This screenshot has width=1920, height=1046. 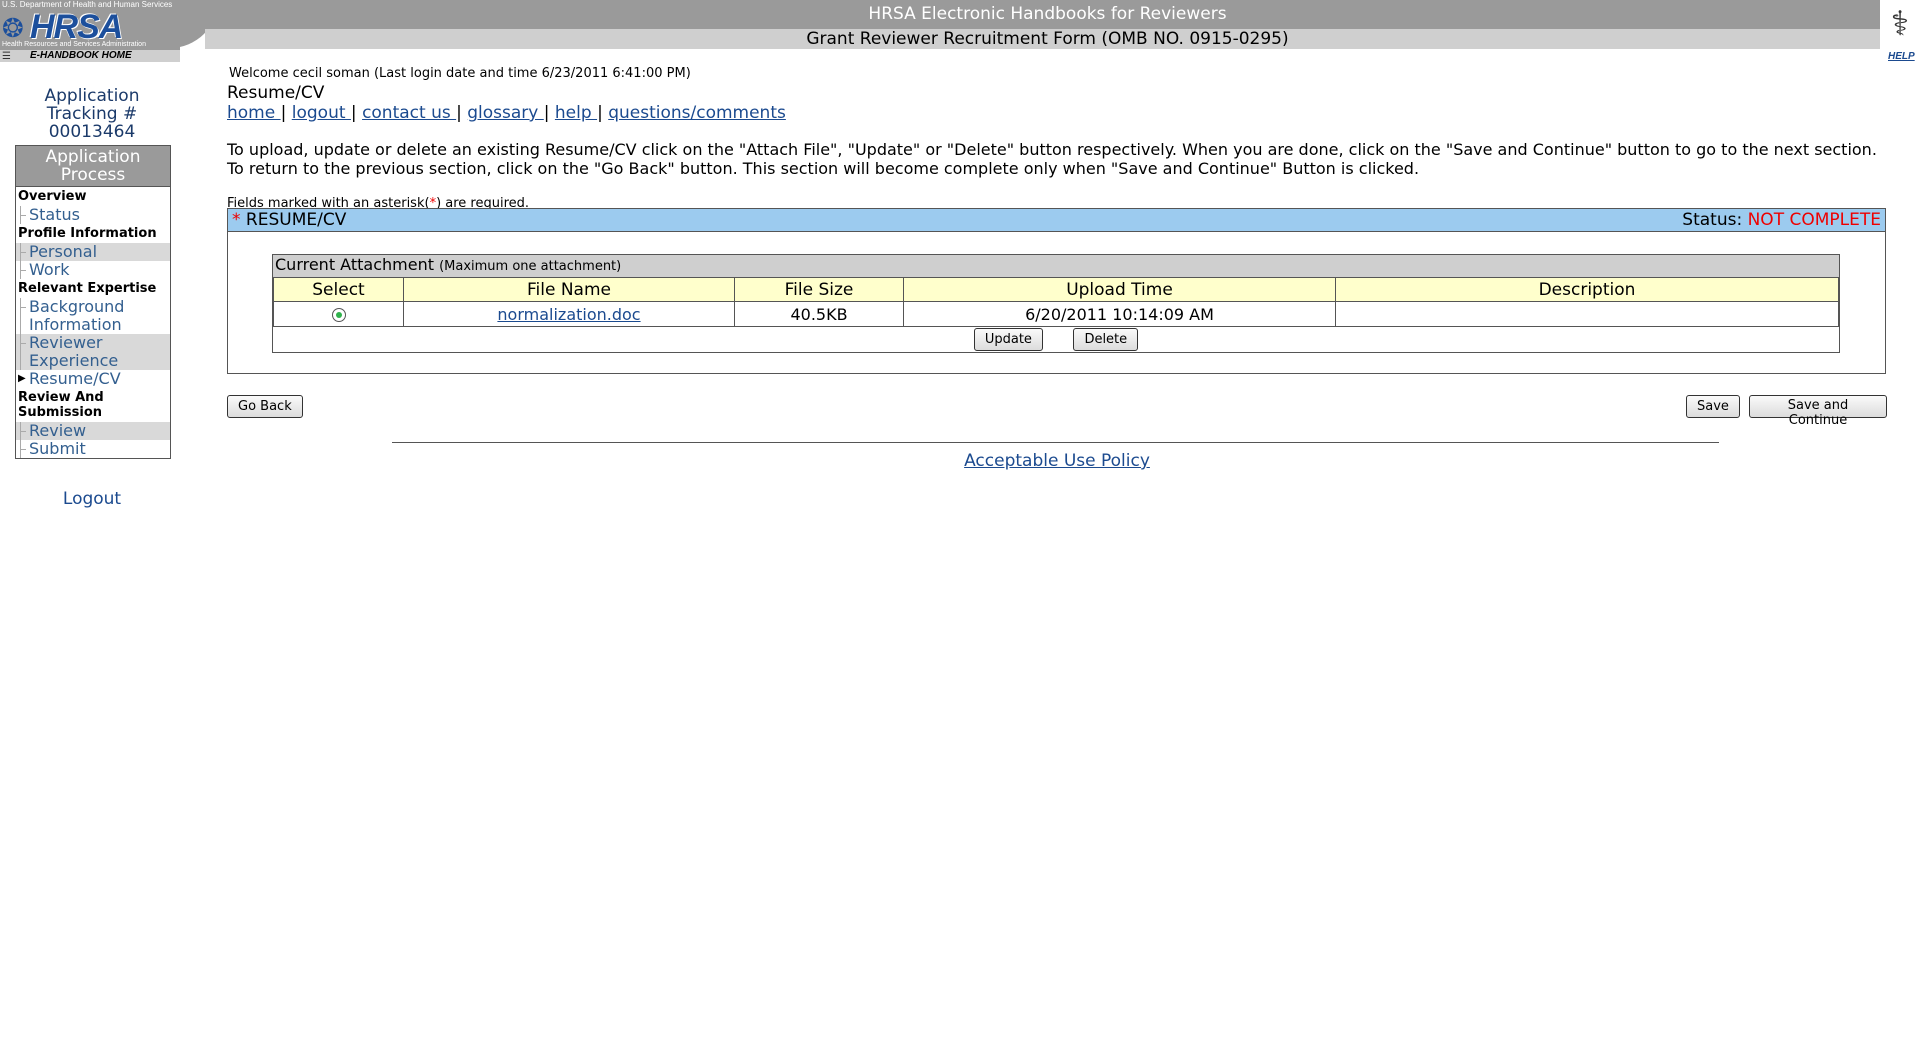 What do you see at coordinates (1106, 339) in the screenshot?
I see `delete-button: Delete` at bounding box center [1106, 339].